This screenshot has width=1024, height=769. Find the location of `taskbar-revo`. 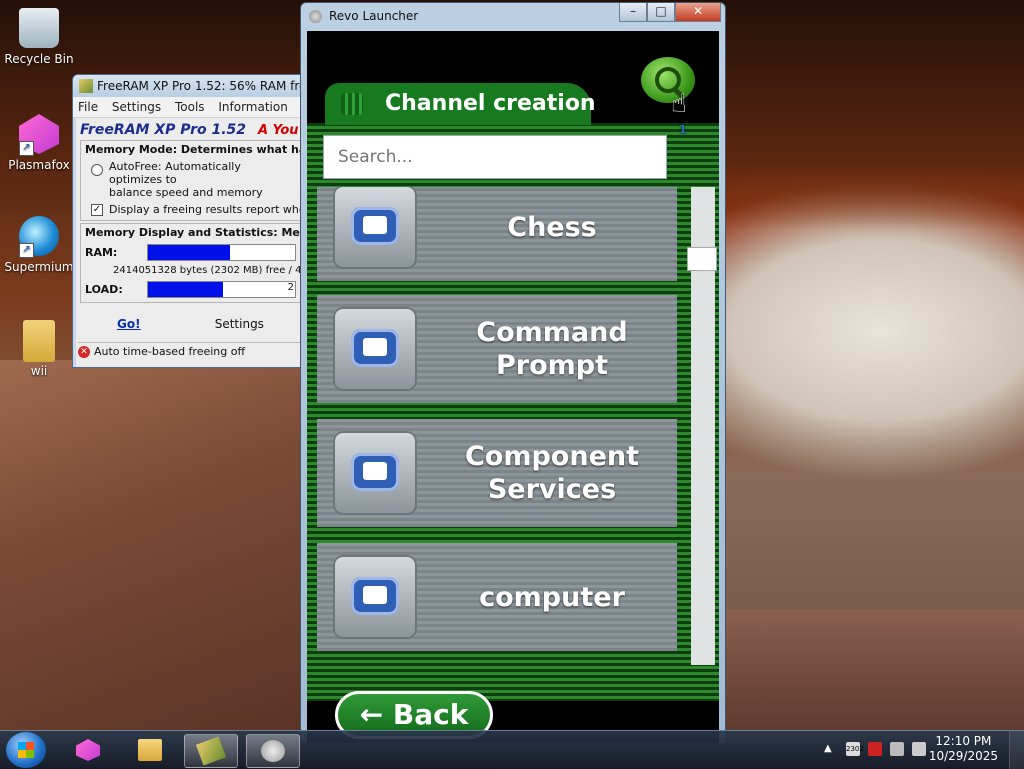

taskbar-revo is located at coordinates (273, 751).